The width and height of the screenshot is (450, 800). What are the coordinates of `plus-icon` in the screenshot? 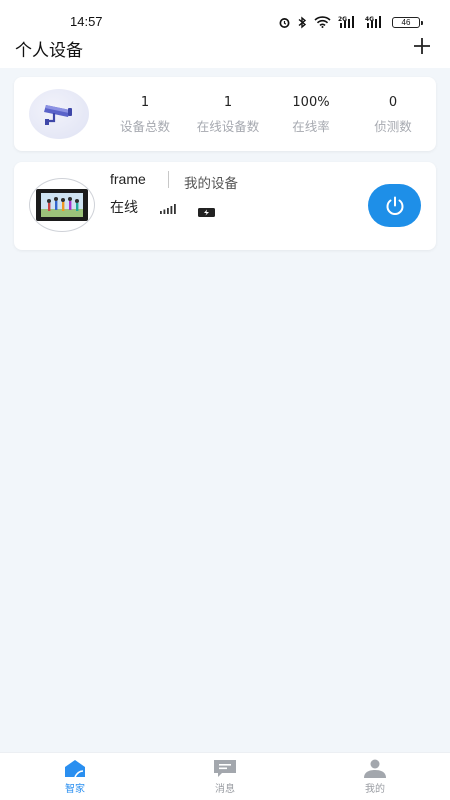 It's located at (422, 46).